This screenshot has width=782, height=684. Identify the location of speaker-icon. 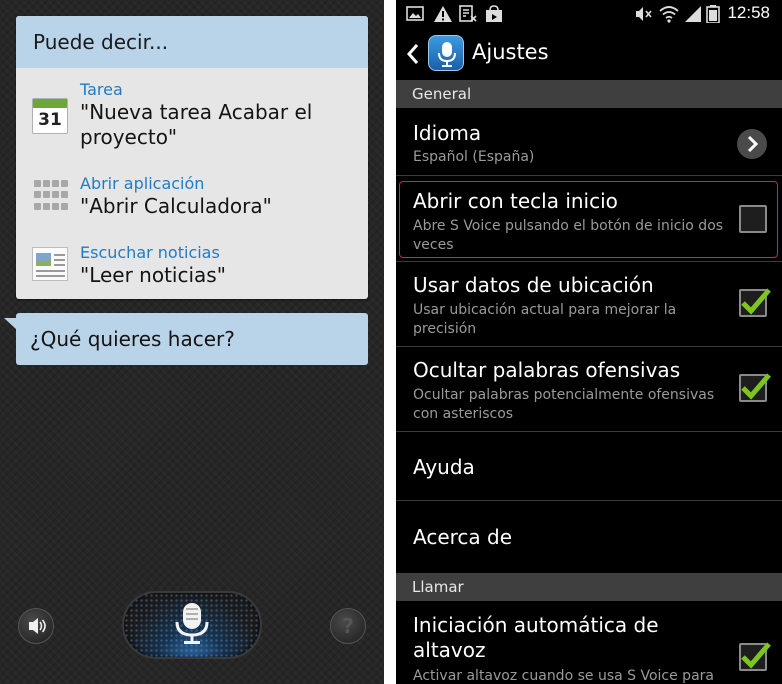
(37, 626).